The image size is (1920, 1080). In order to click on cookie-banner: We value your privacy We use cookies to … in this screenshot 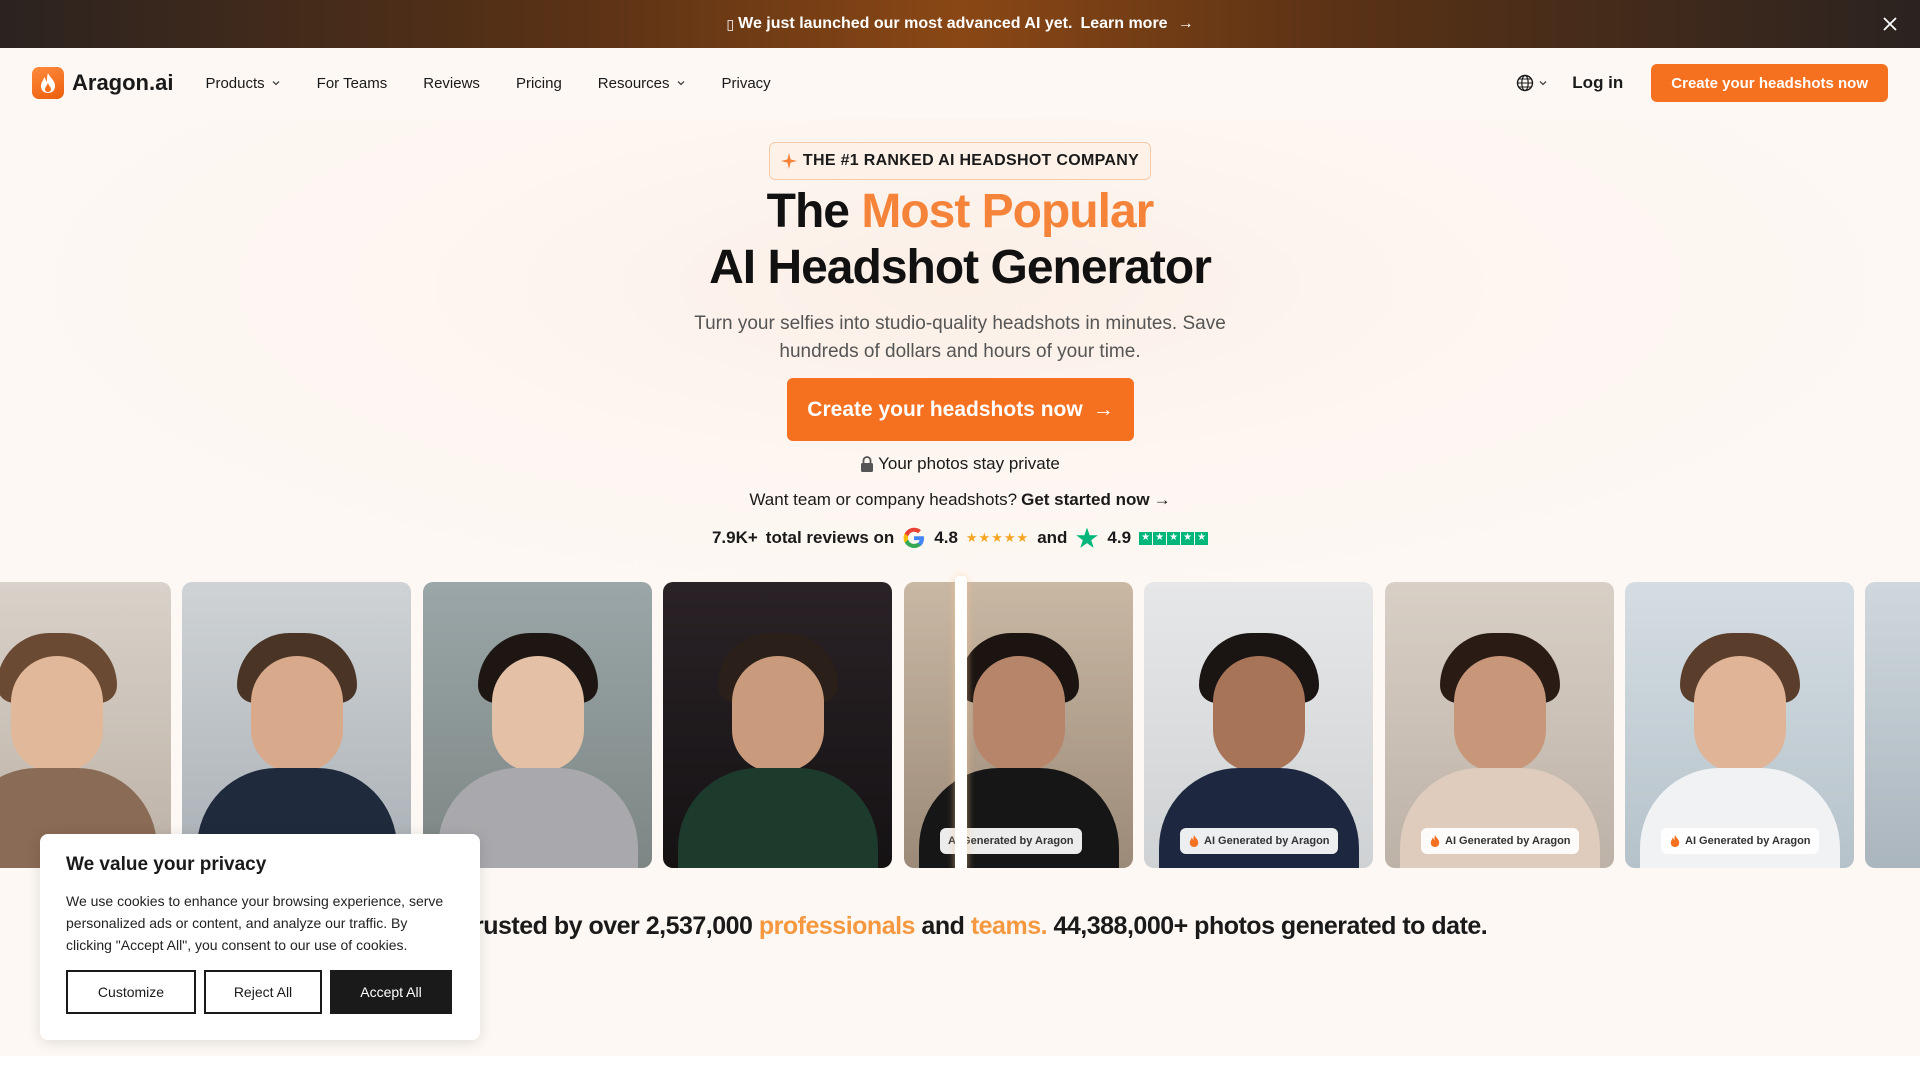, I will do `click(260, 937)`.